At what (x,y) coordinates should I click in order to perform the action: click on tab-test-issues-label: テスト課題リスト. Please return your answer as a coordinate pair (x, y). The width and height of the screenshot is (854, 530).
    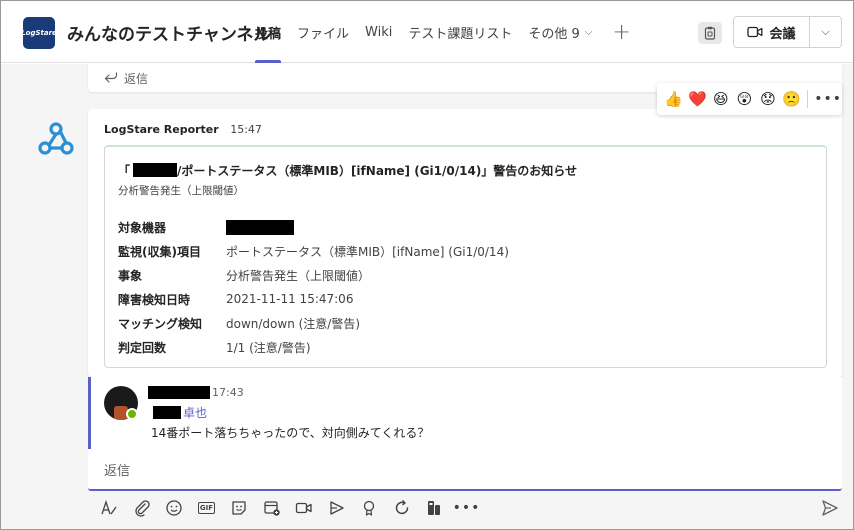
    Looking at the image, I should click on (460, 34).